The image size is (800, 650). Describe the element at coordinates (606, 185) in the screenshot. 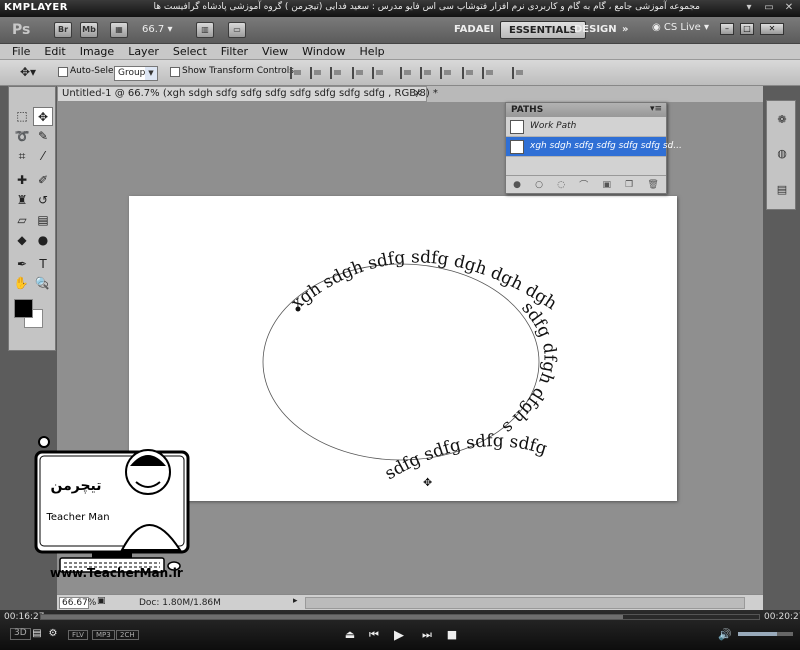

I see `add-mask-icon: ▣` at that location.